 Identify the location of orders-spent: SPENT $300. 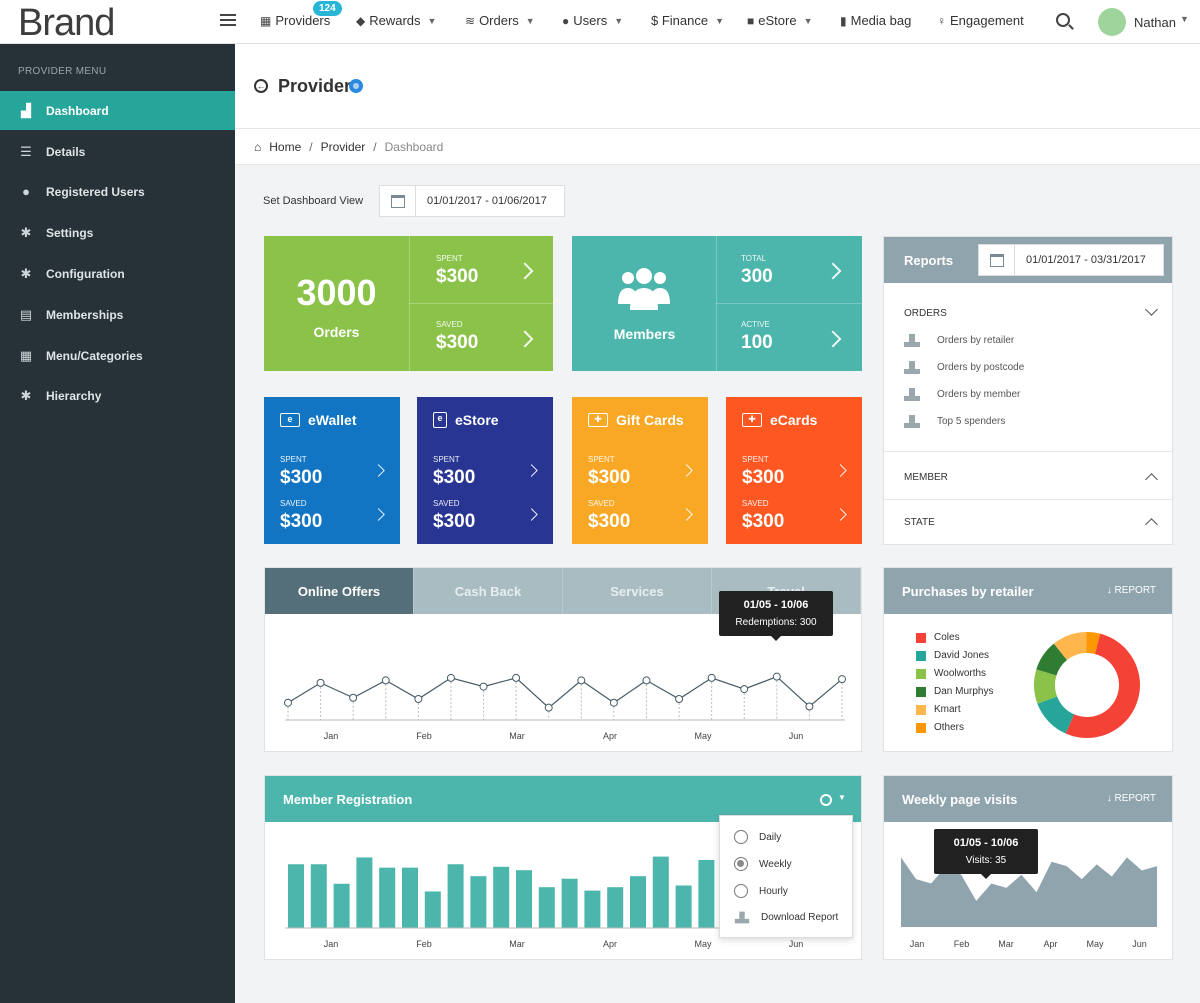
(457, 271).